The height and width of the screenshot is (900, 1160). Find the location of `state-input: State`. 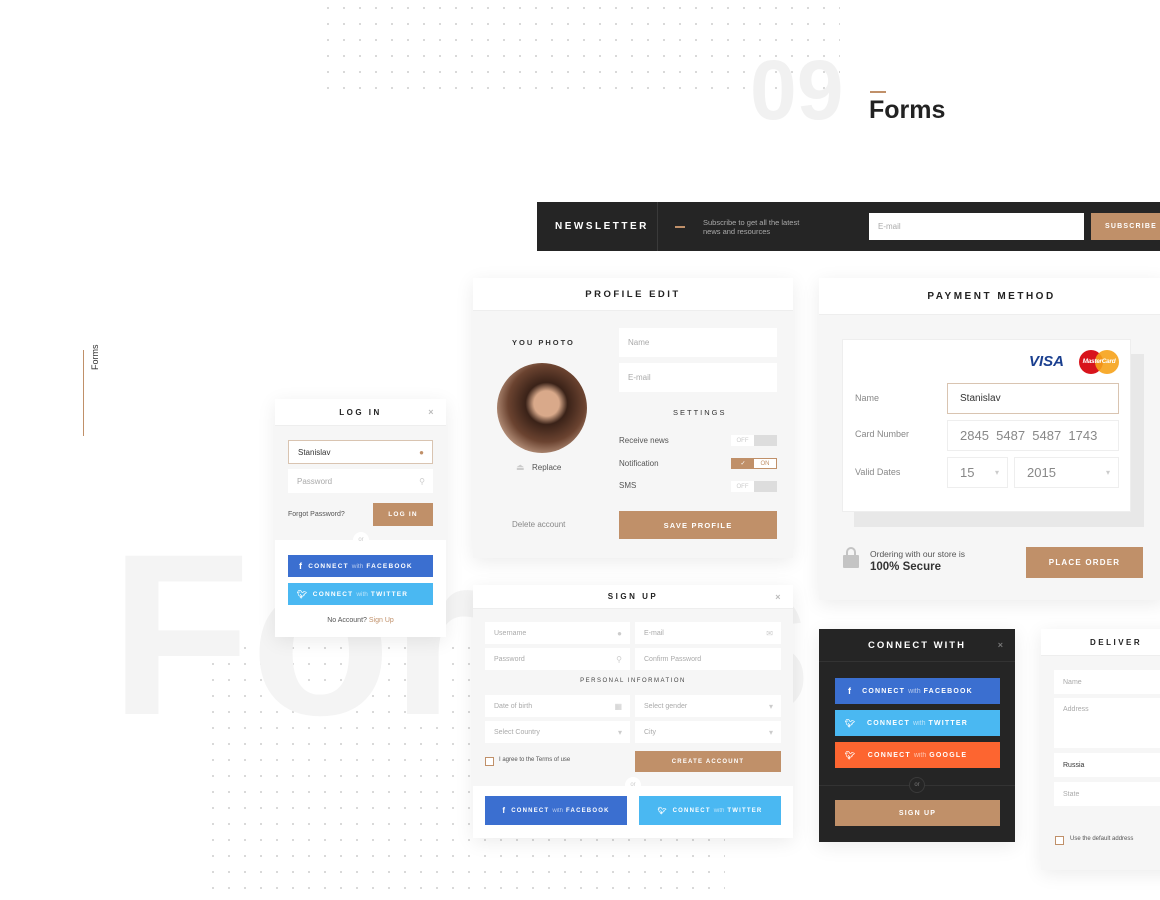

state-input: State is located at coordinates (1107, 794).